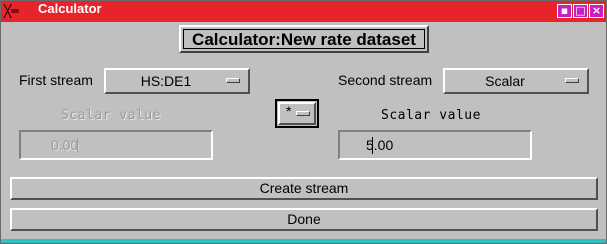 This screenshot has width=607, height=244. Describe the element at coordinates (116, 145) in the screenshot. I see `left-scalar-input: 0.00` at that location.